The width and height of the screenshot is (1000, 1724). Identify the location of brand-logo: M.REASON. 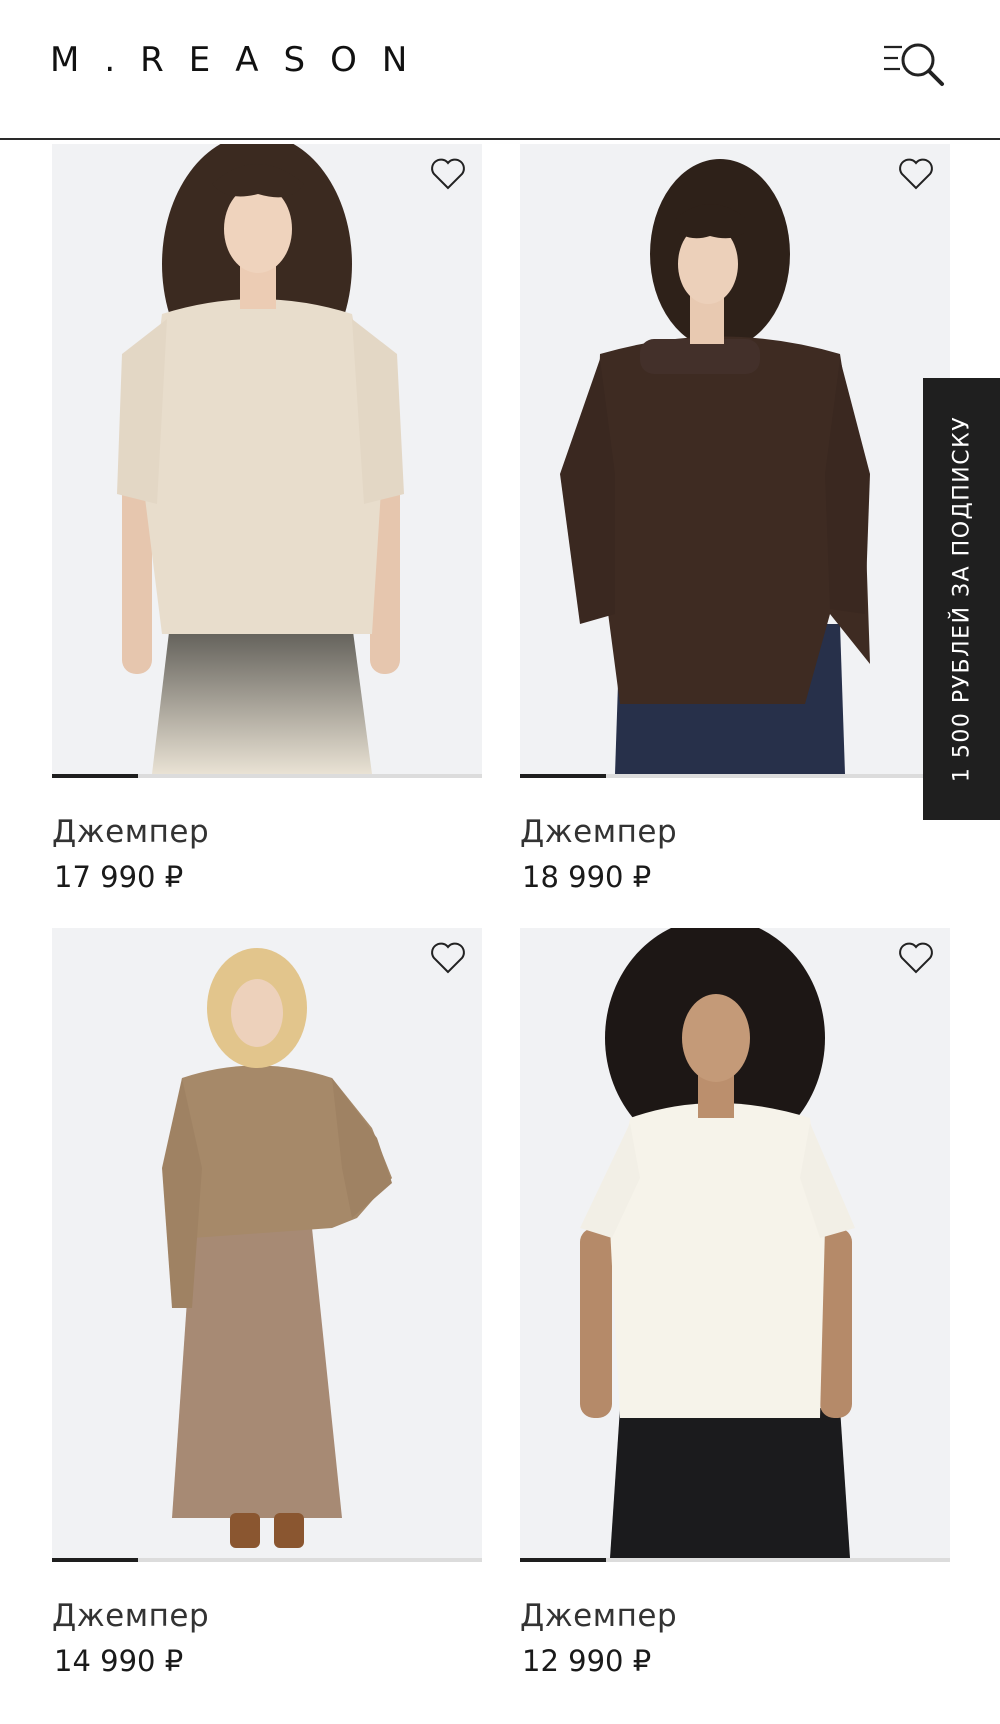
(241, 60).